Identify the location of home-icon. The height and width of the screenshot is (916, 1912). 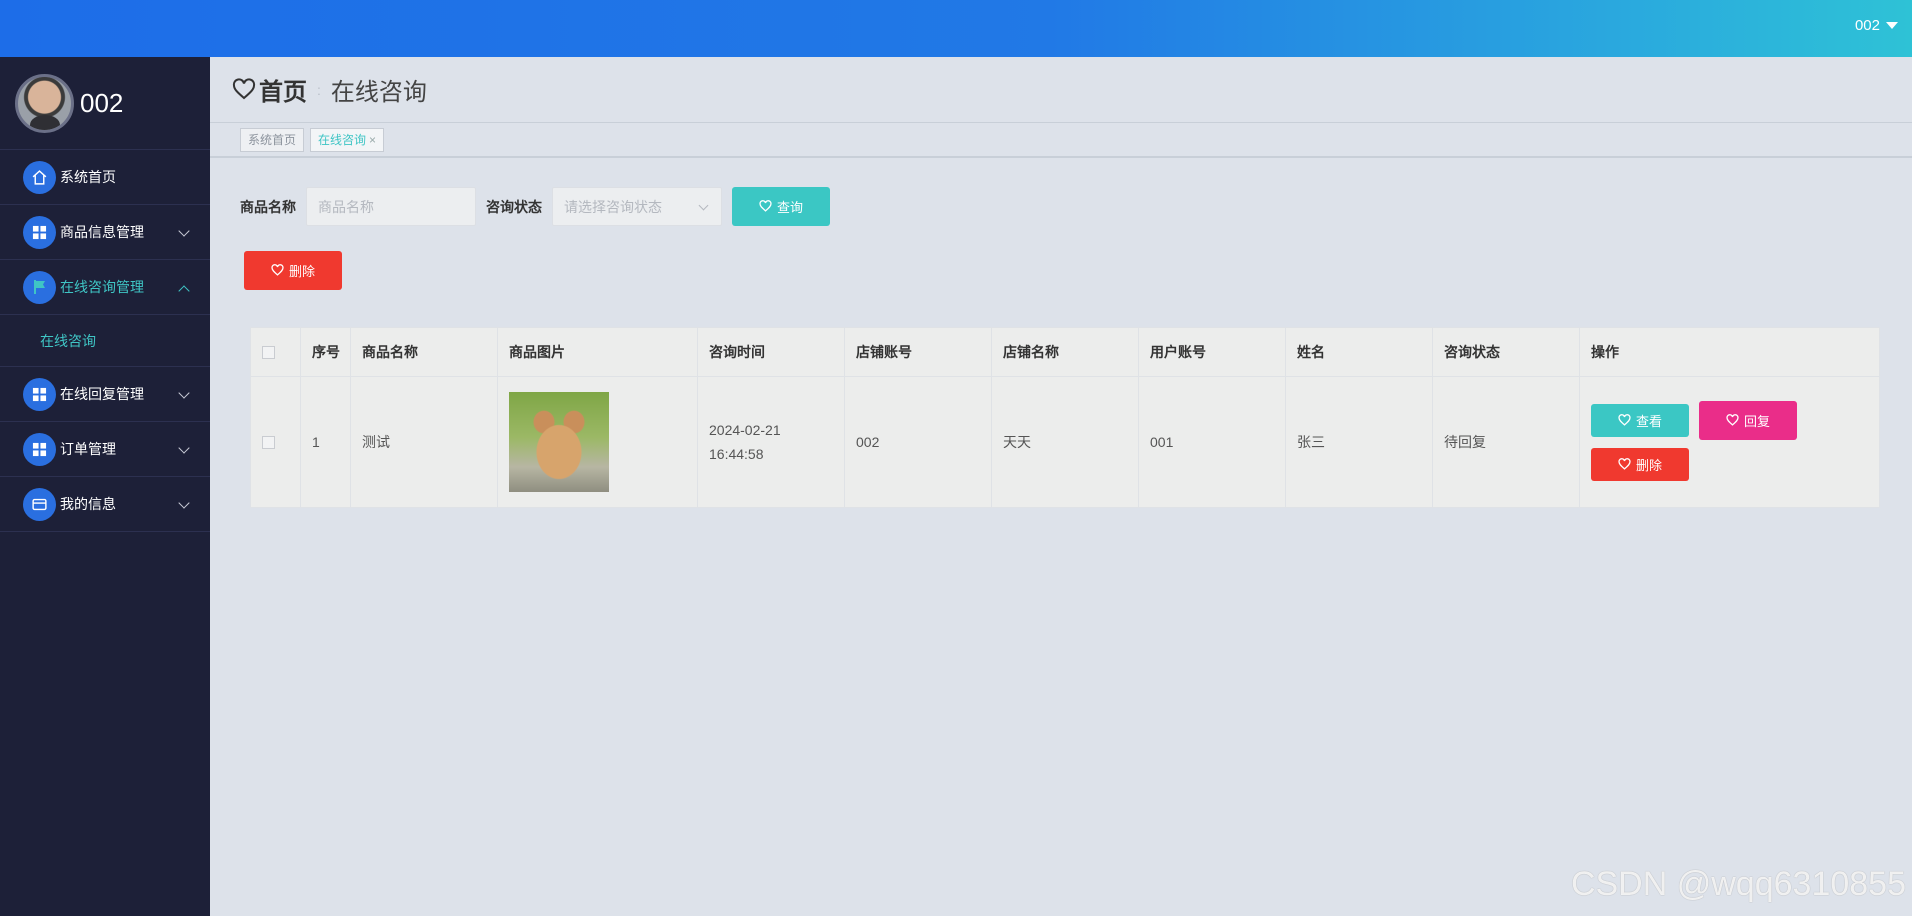
(39, 177).